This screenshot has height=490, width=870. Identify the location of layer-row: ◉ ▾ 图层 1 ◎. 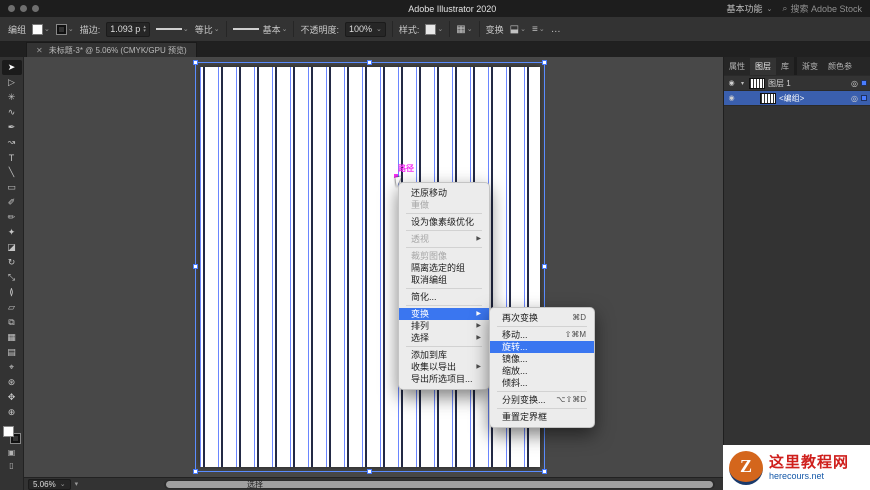
(797, 83).